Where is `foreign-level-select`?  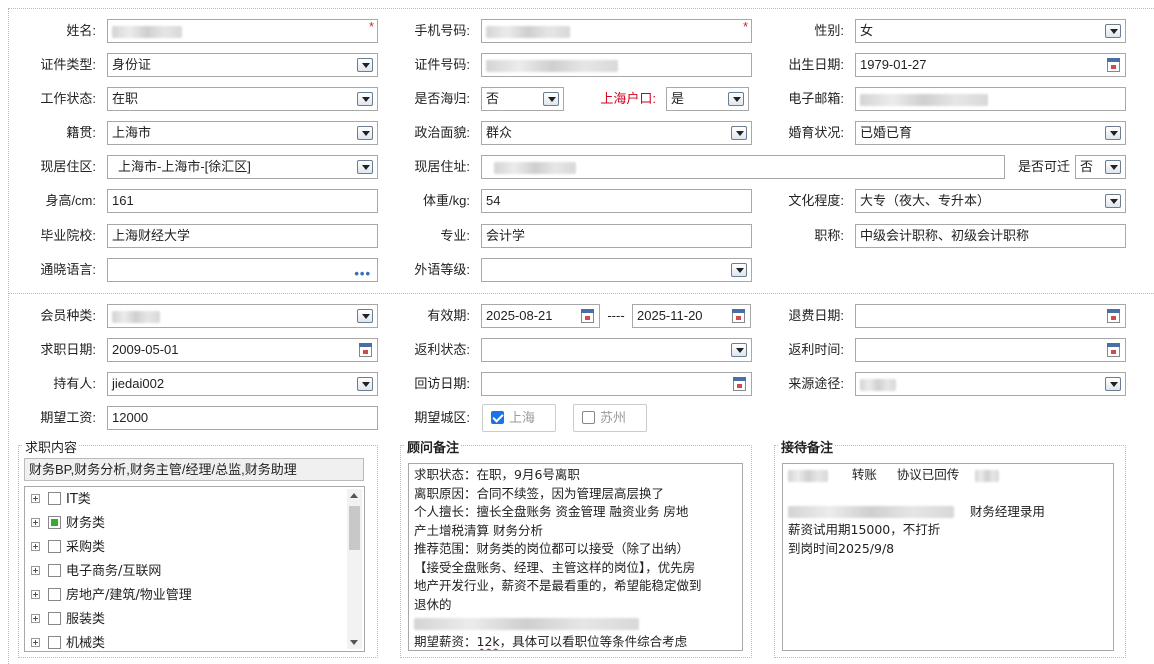
foreign-level-select is located at coordinates (616, 270).